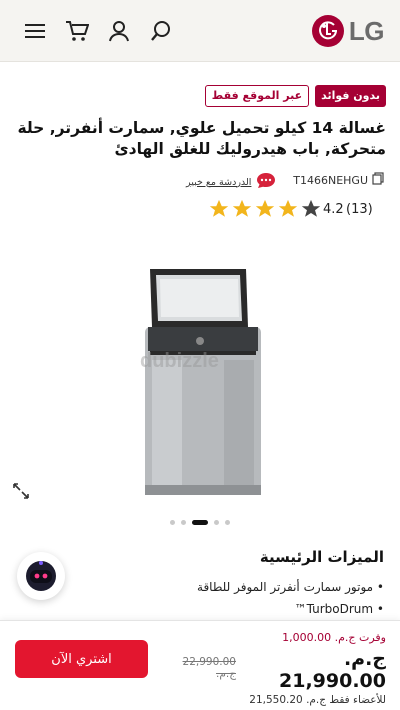  What do you see at coordinates (330, 180) in the screenshot?
I see `model-text: T1466NEHGU` at bounding box center [330, 180].